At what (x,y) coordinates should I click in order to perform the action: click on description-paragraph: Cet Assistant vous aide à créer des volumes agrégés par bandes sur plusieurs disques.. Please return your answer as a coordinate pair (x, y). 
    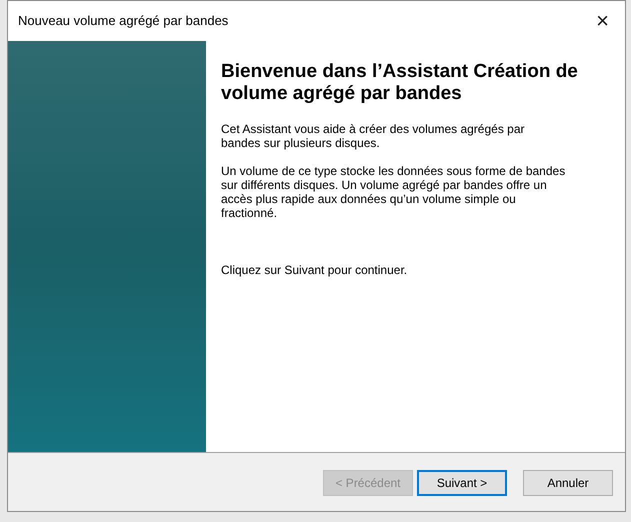
    Looking at the image, I should click on (373, 136).